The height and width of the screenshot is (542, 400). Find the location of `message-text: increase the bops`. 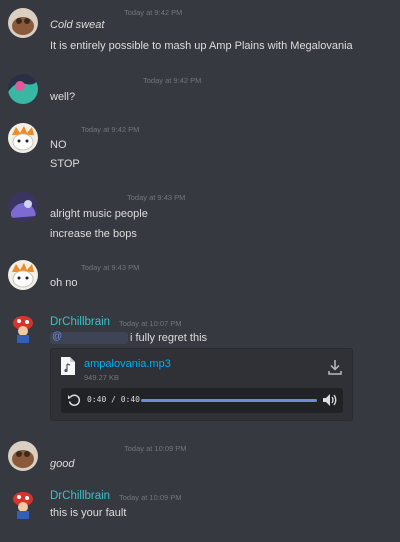

message-text: increase the bops is located at coordinates (93, 234).